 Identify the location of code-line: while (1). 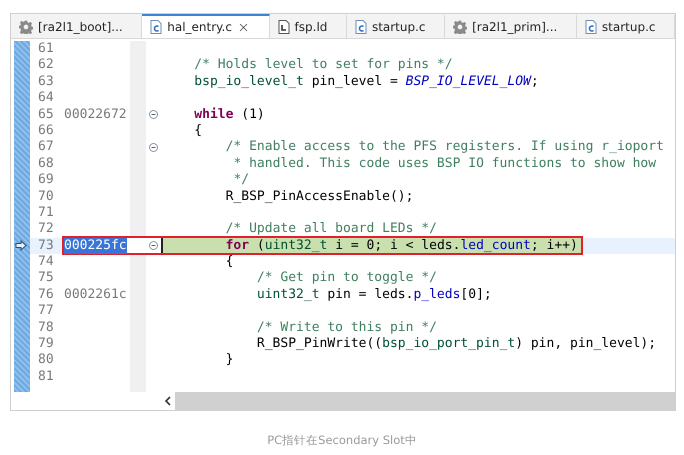
(229, 114).